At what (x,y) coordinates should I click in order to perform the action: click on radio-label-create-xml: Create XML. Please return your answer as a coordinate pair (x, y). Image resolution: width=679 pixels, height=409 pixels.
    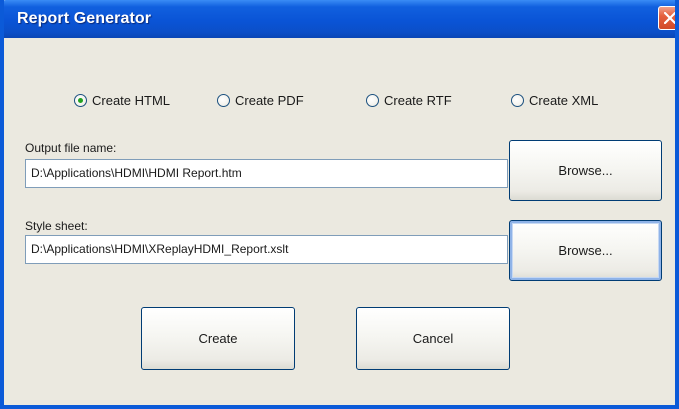
    Looking at the image, I should click on (564, 100).